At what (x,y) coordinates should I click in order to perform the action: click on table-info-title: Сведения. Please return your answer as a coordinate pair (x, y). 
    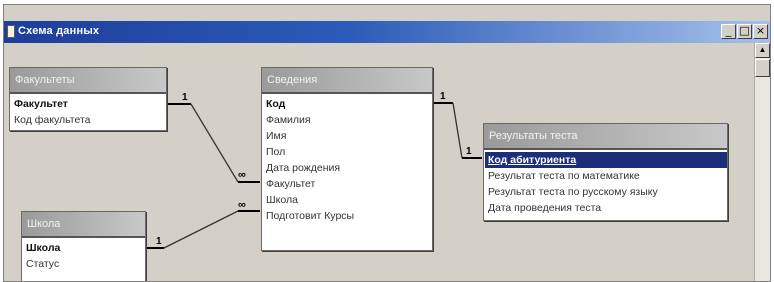
    Looking at the image, I should click on (347, 81).